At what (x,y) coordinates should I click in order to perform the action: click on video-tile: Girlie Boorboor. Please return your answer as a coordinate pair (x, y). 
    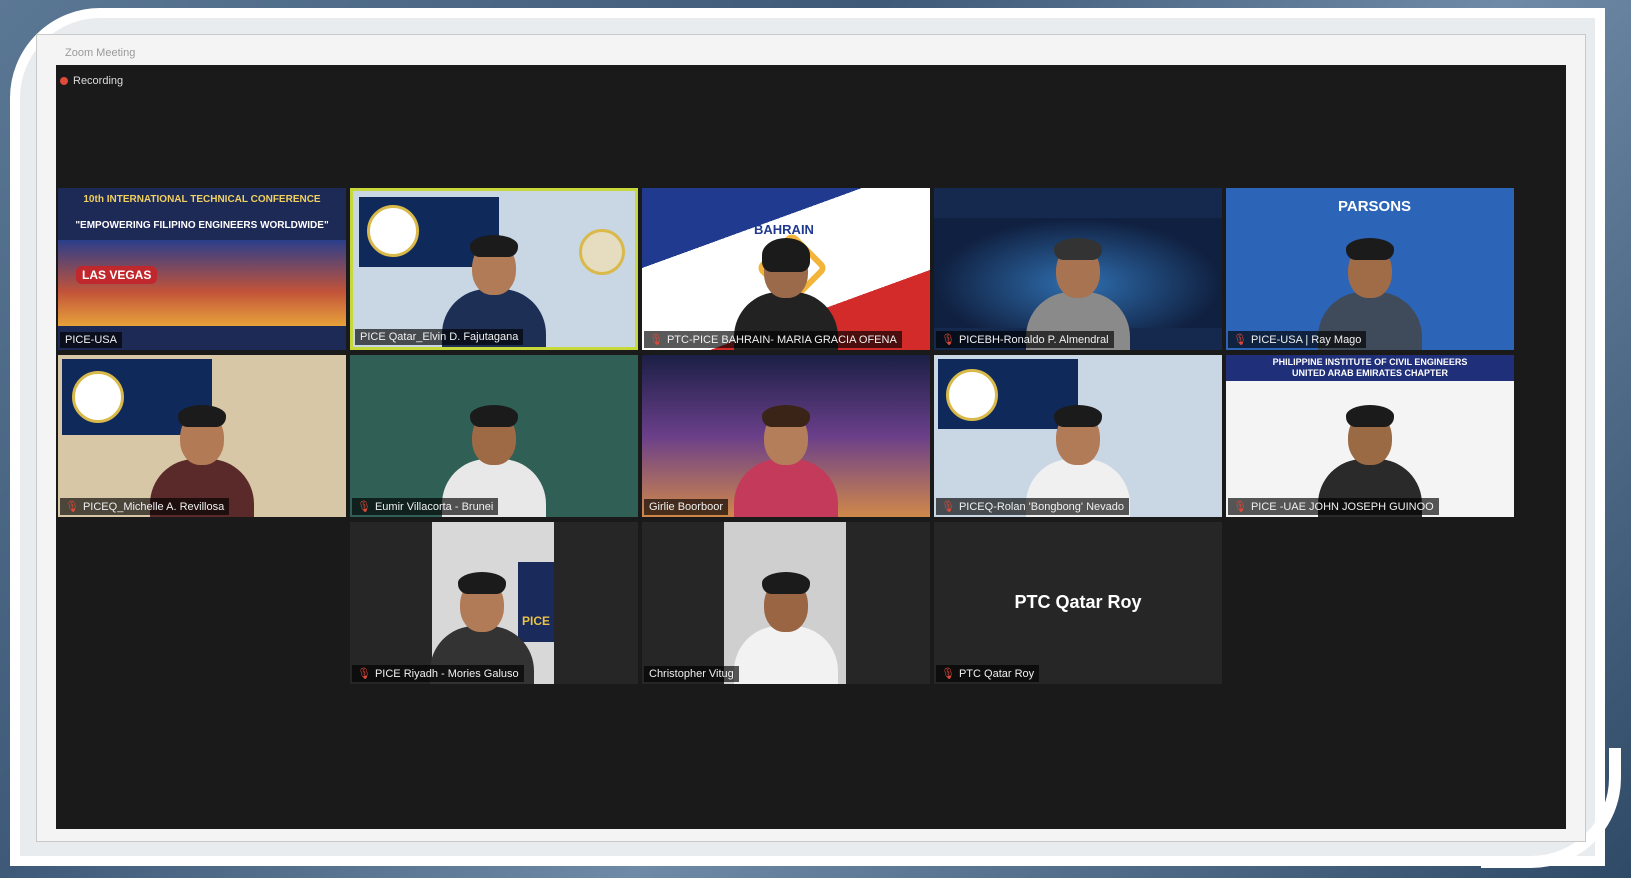
    Looking at the image, I should click on (786, 436).